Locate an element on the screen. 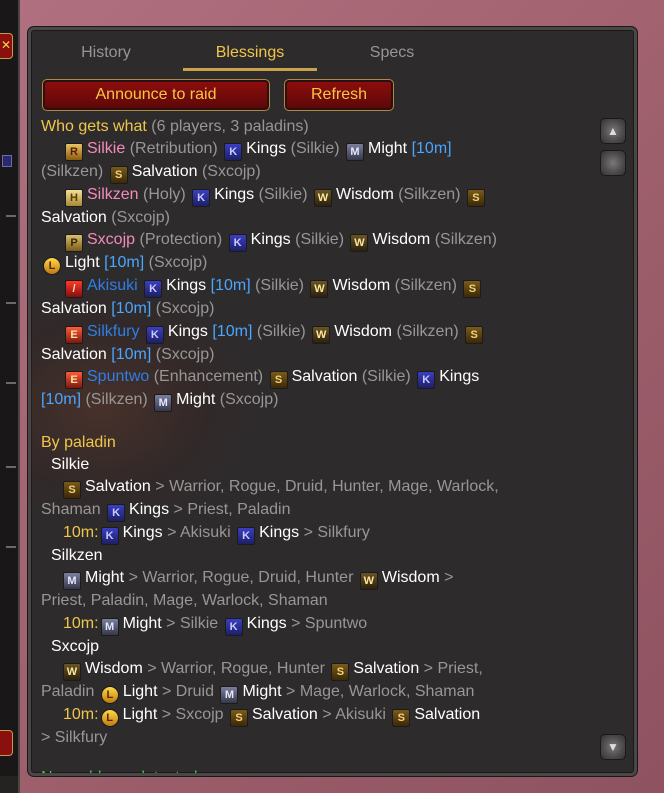 Image resolution: width=664 pixels, height=793 pixels. who-gets-what-heading: Who gets what (6 players, 3 paladins) is located at coordinates (175, 126).